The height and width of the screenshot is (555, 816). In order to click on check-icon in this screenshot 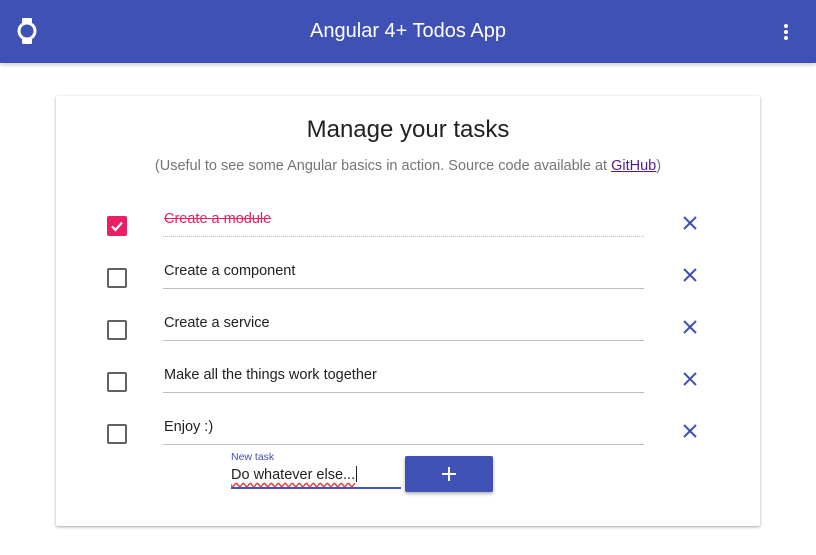, I will do `click(117, 226)`.